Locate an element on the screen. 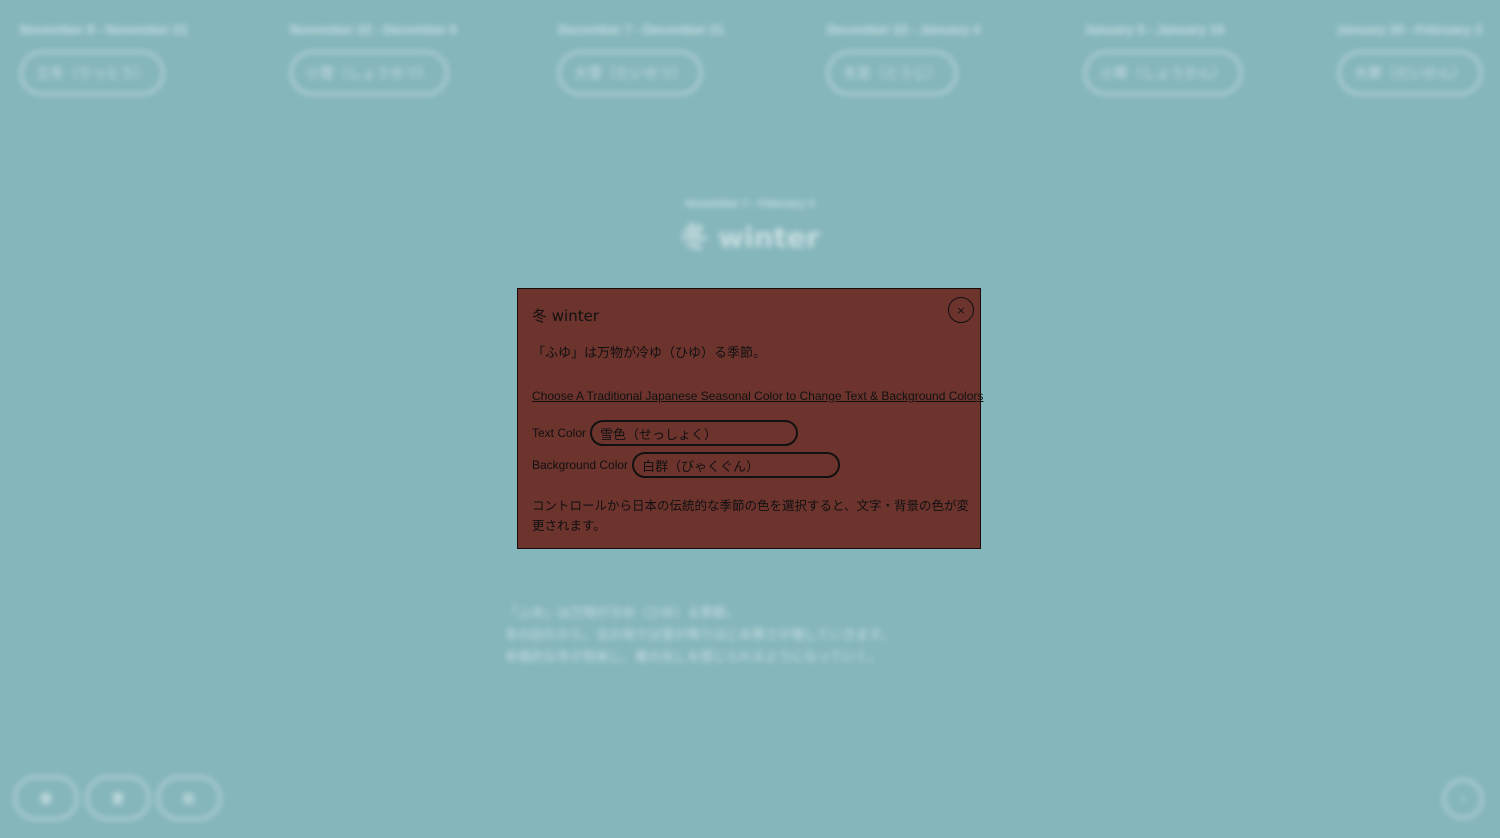 The width and height of the screenshot is (1500, 838). term-item: January 20 - February 3 大寒（だいかん） is located at coordinates (1391, 58).